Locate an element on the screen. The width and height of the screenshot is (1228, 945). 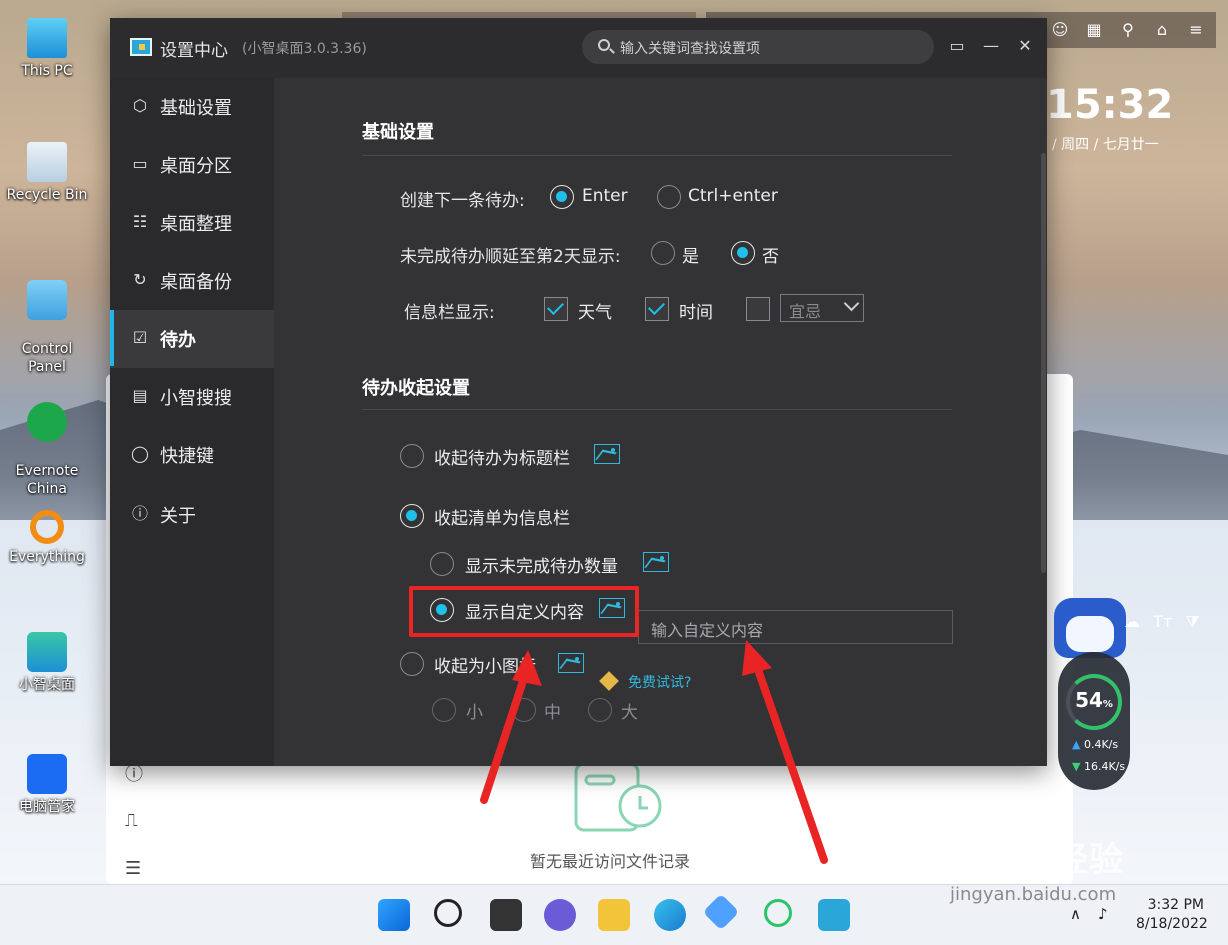
green-search-icon is located at coordinates (778, 913).